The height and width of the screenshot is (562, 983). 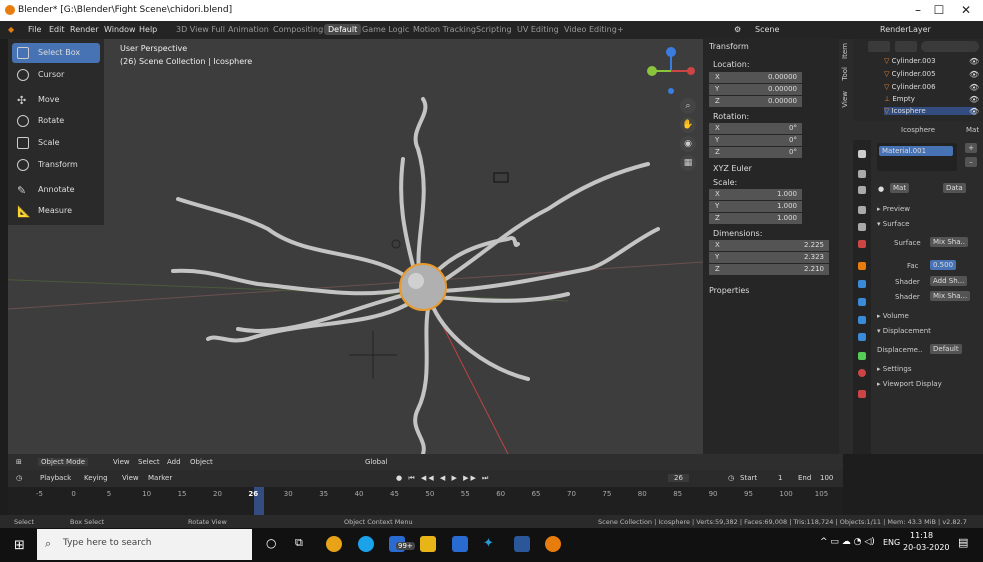 What do you see at coordinates (491, 544) in the screenshot?
I see `dropbox-icon: ✦` at bounding box center [491, 544].